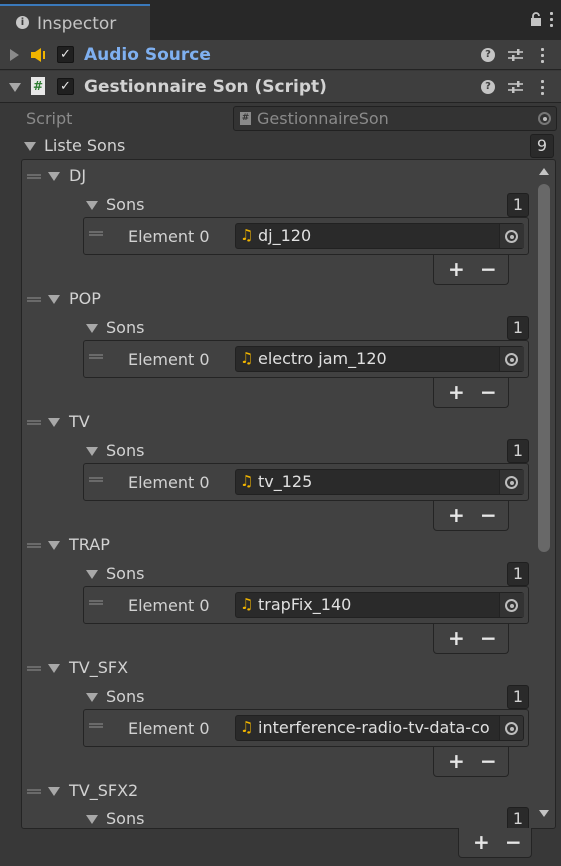  Describe the element at coordinates (542, 146) in the screenshot. I see `liste-sons-count: 9` at that location.